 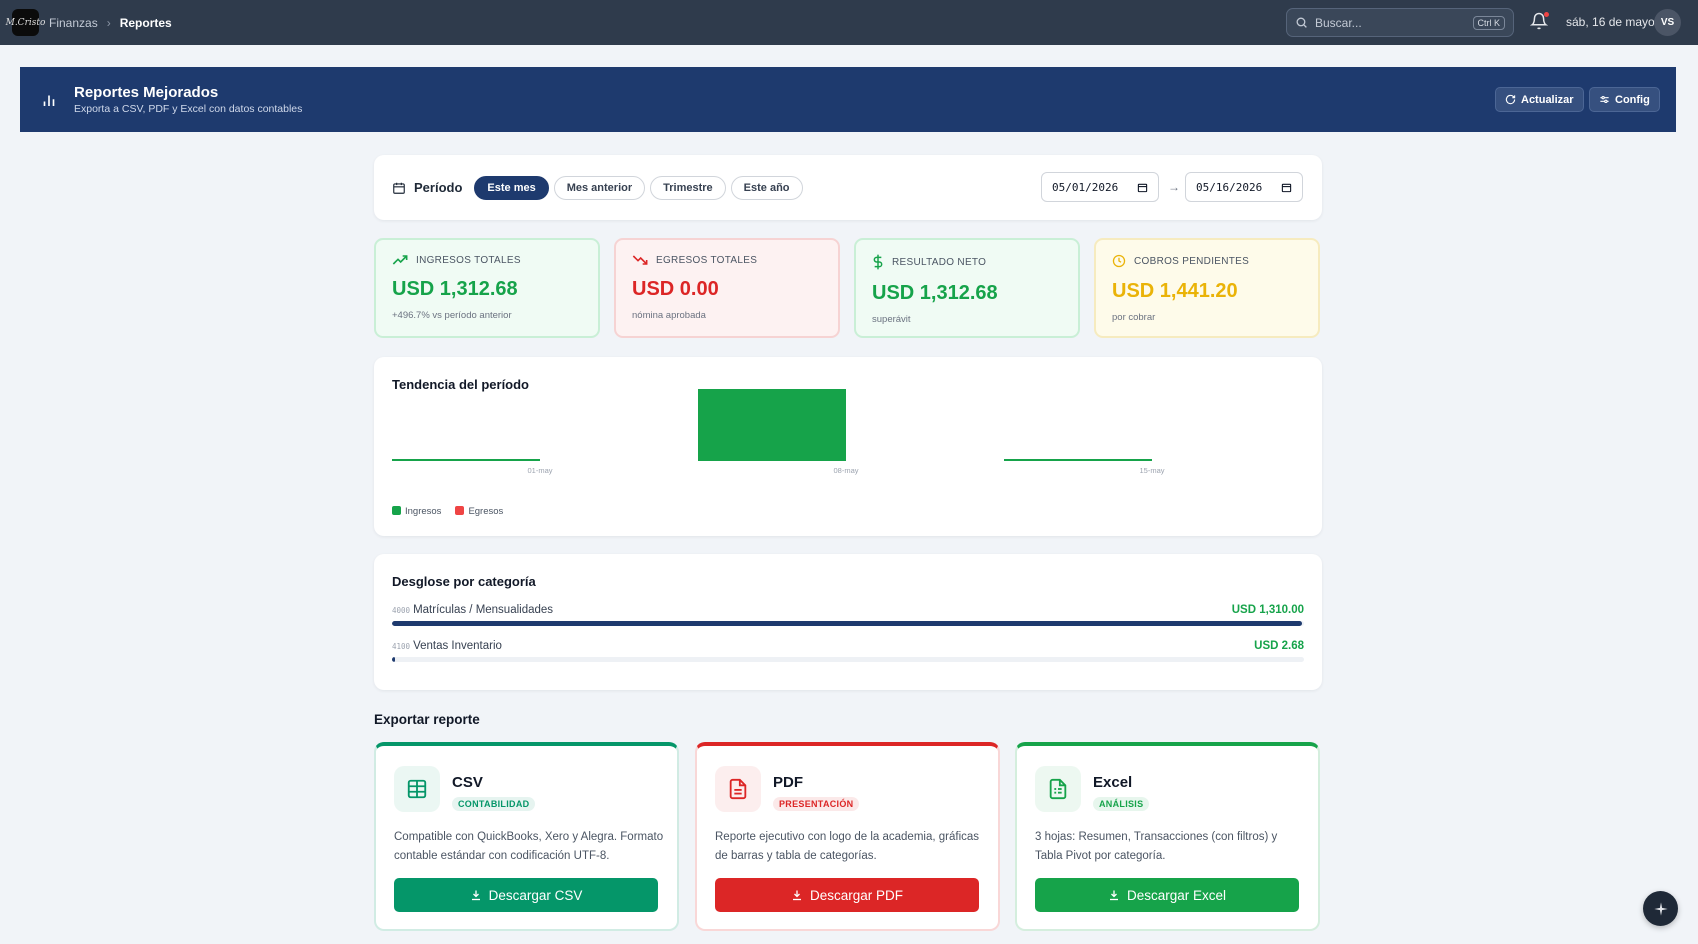 I want to click on app-logo: M.Cristo, so click(x=25, y=22).